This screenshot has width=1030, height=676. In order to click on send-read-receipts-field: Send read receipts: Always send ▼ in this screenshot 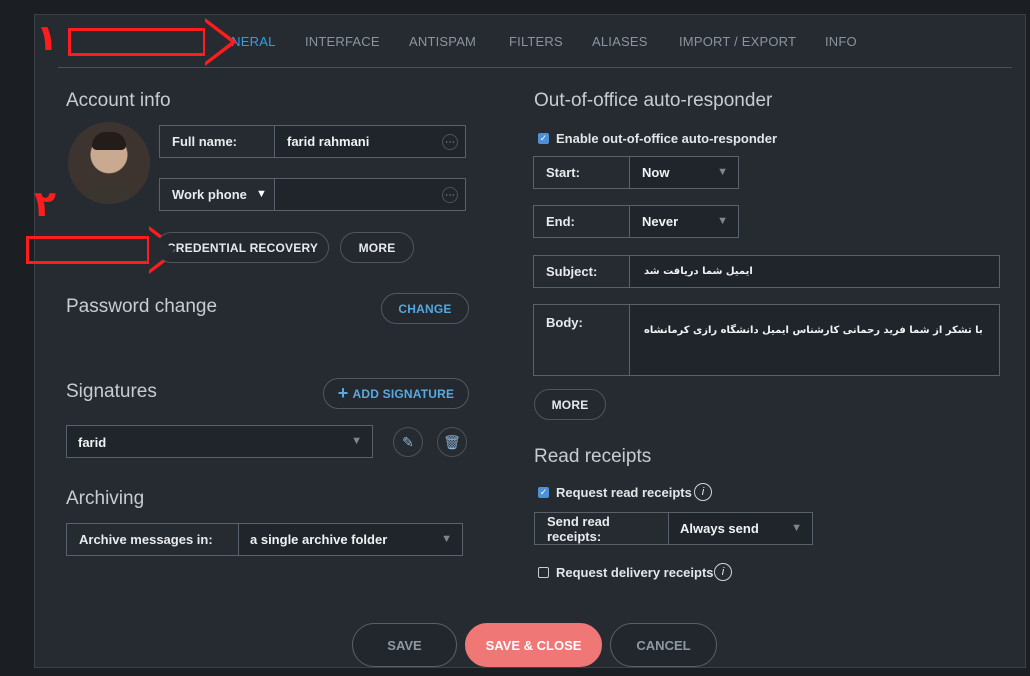, I will do `click(673, 528)`.